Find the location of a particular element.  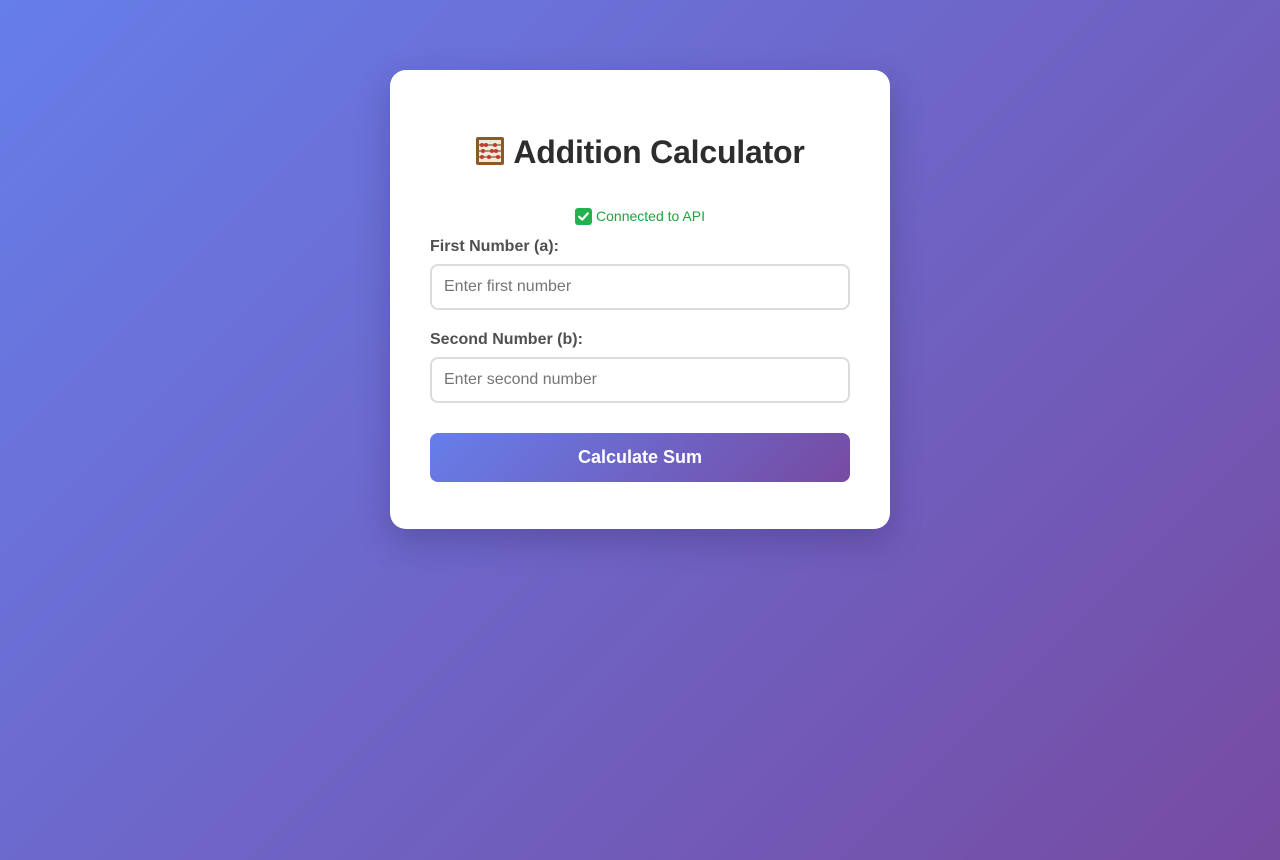

abacus-icon is located at coordinates (490, 151).